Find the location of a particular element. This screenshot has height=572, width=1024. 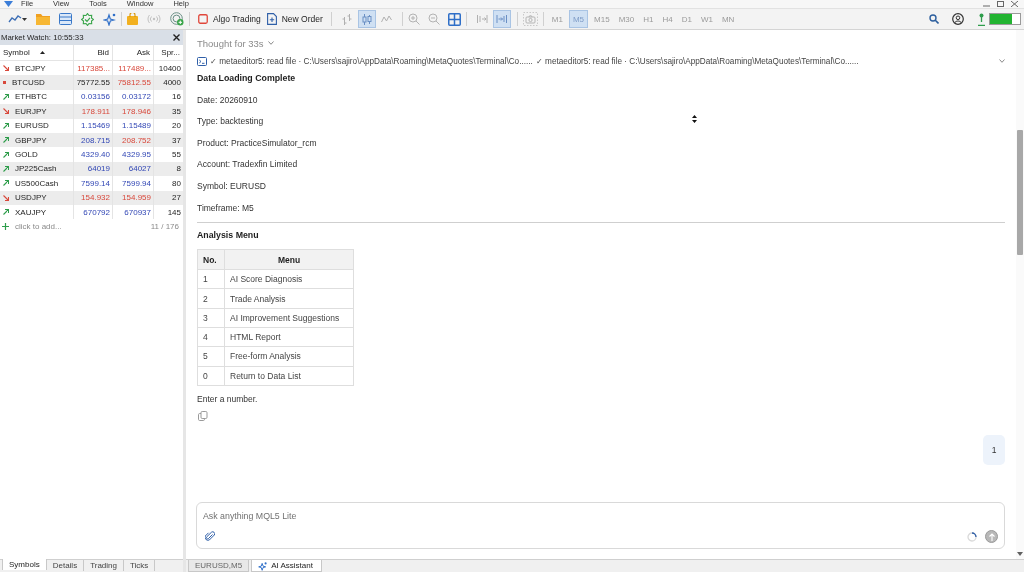

table-cell: 4 is located at coordinates (211, 337).